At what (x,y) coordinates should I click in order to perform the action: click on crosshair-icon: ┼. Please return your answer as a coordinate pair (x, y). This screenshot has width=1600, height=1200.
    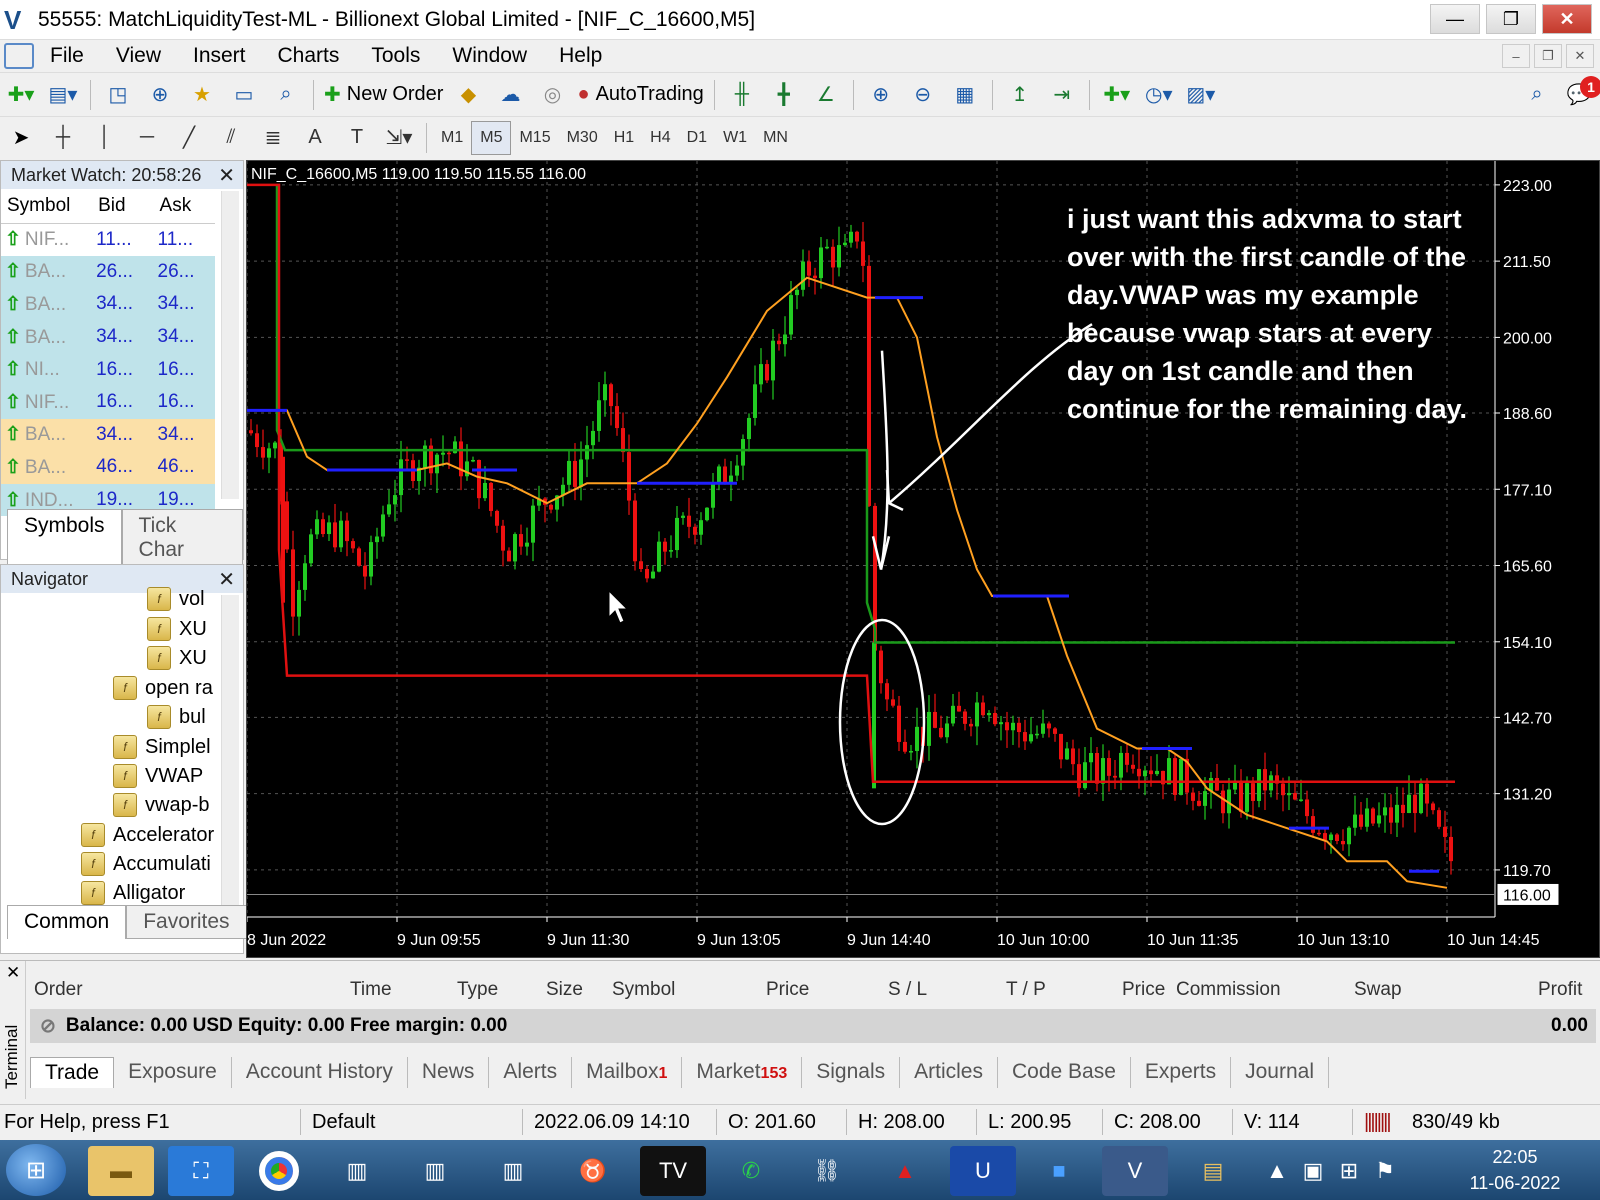
    Looking at the image, I should click on (63, 138).